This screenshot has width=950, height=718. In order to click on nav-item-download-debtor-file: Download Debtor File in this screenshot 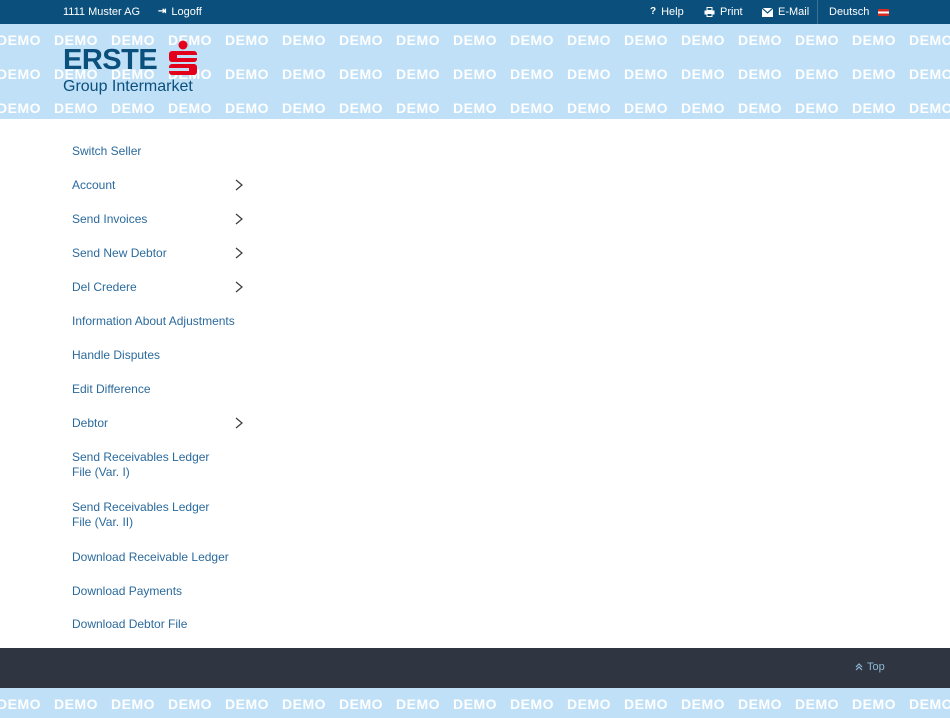, I will do `click(129, 624)`.